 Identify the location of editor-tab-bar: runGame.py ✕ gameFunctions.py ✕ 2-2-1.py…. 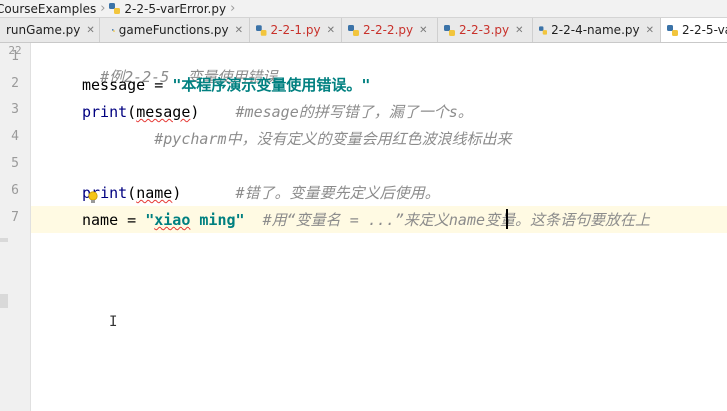
(363, 30).